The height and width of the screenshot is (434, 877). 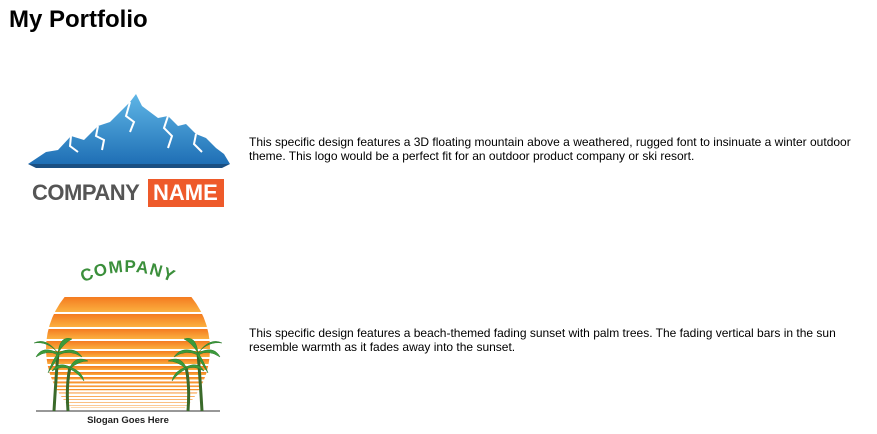 I want to click on logo-slogan-text: Slogan Goes Here, so click(x=128, y=420).